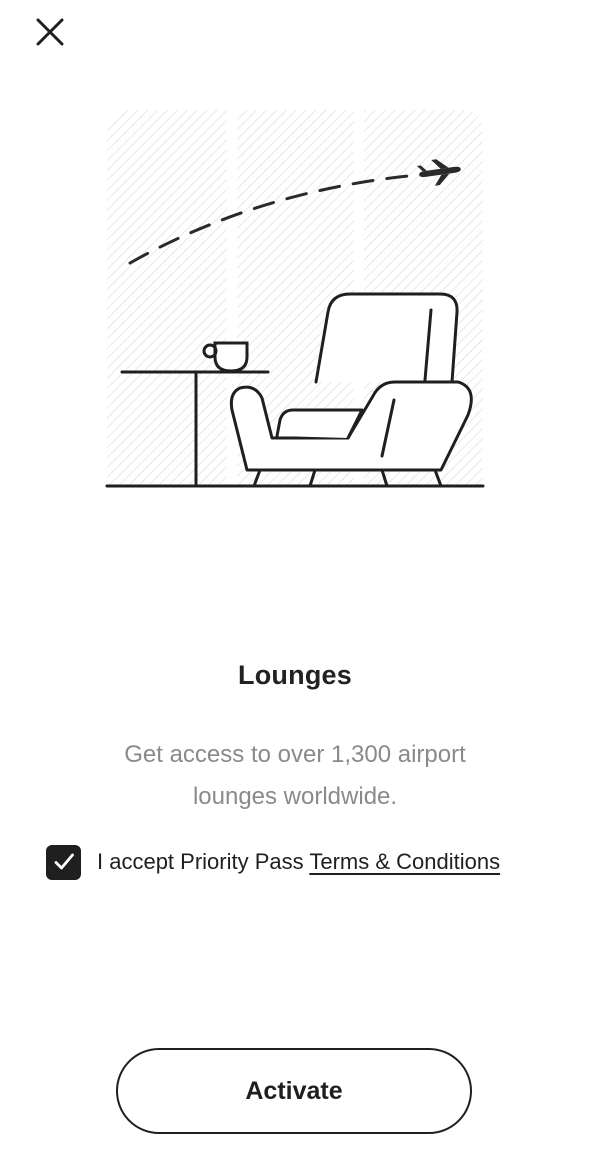 Image resolution: width=590 pixels, height=1156 pixels. I want to click on close-button, so click(50, 32).